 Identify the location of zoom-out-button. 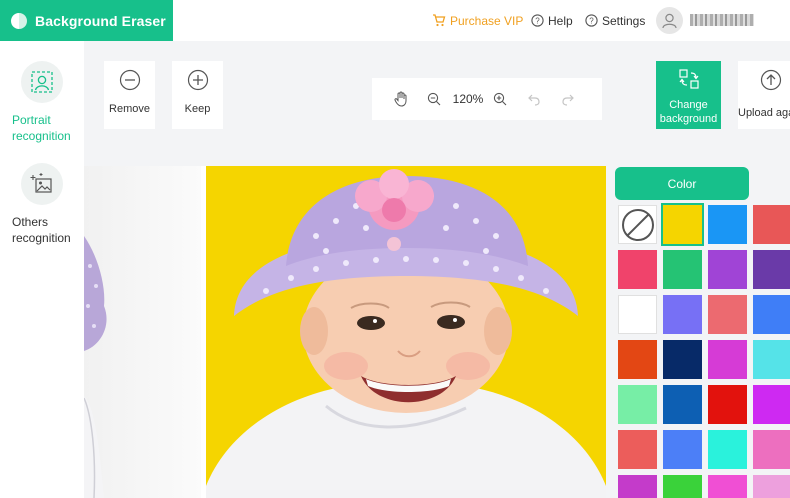
(434, 99).